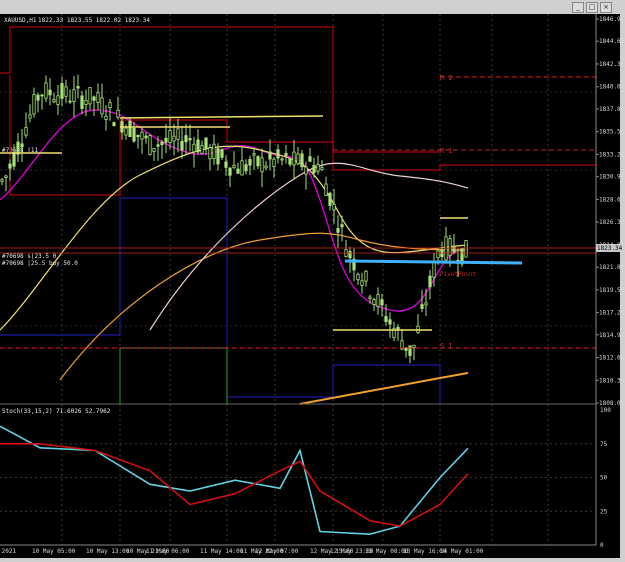 The width and height of the screenshot is (625, 562). Describe the element at coordinates (108, 551) in the screenshot. I see `time-tick-label-2: 10 May 13:00` at that location.